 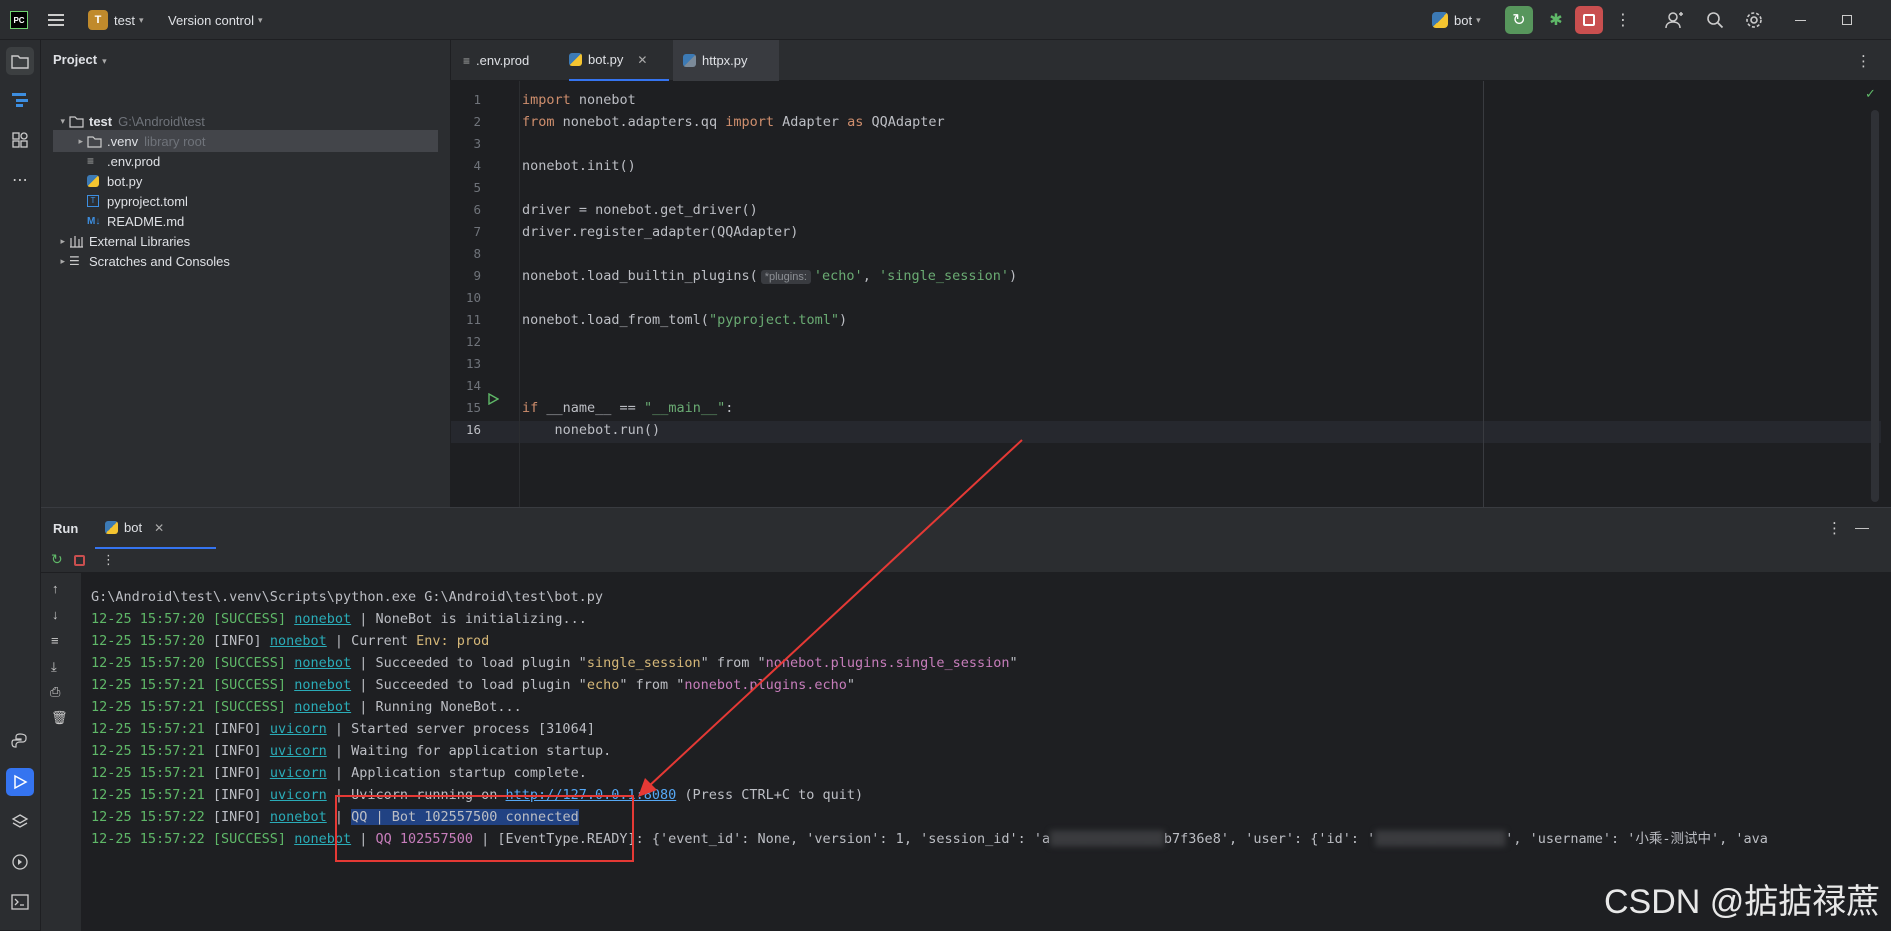 What do you see at coordinates (477, 209) in the screenshot?
I see `line-number: 6` at bounding box center [477, 209].